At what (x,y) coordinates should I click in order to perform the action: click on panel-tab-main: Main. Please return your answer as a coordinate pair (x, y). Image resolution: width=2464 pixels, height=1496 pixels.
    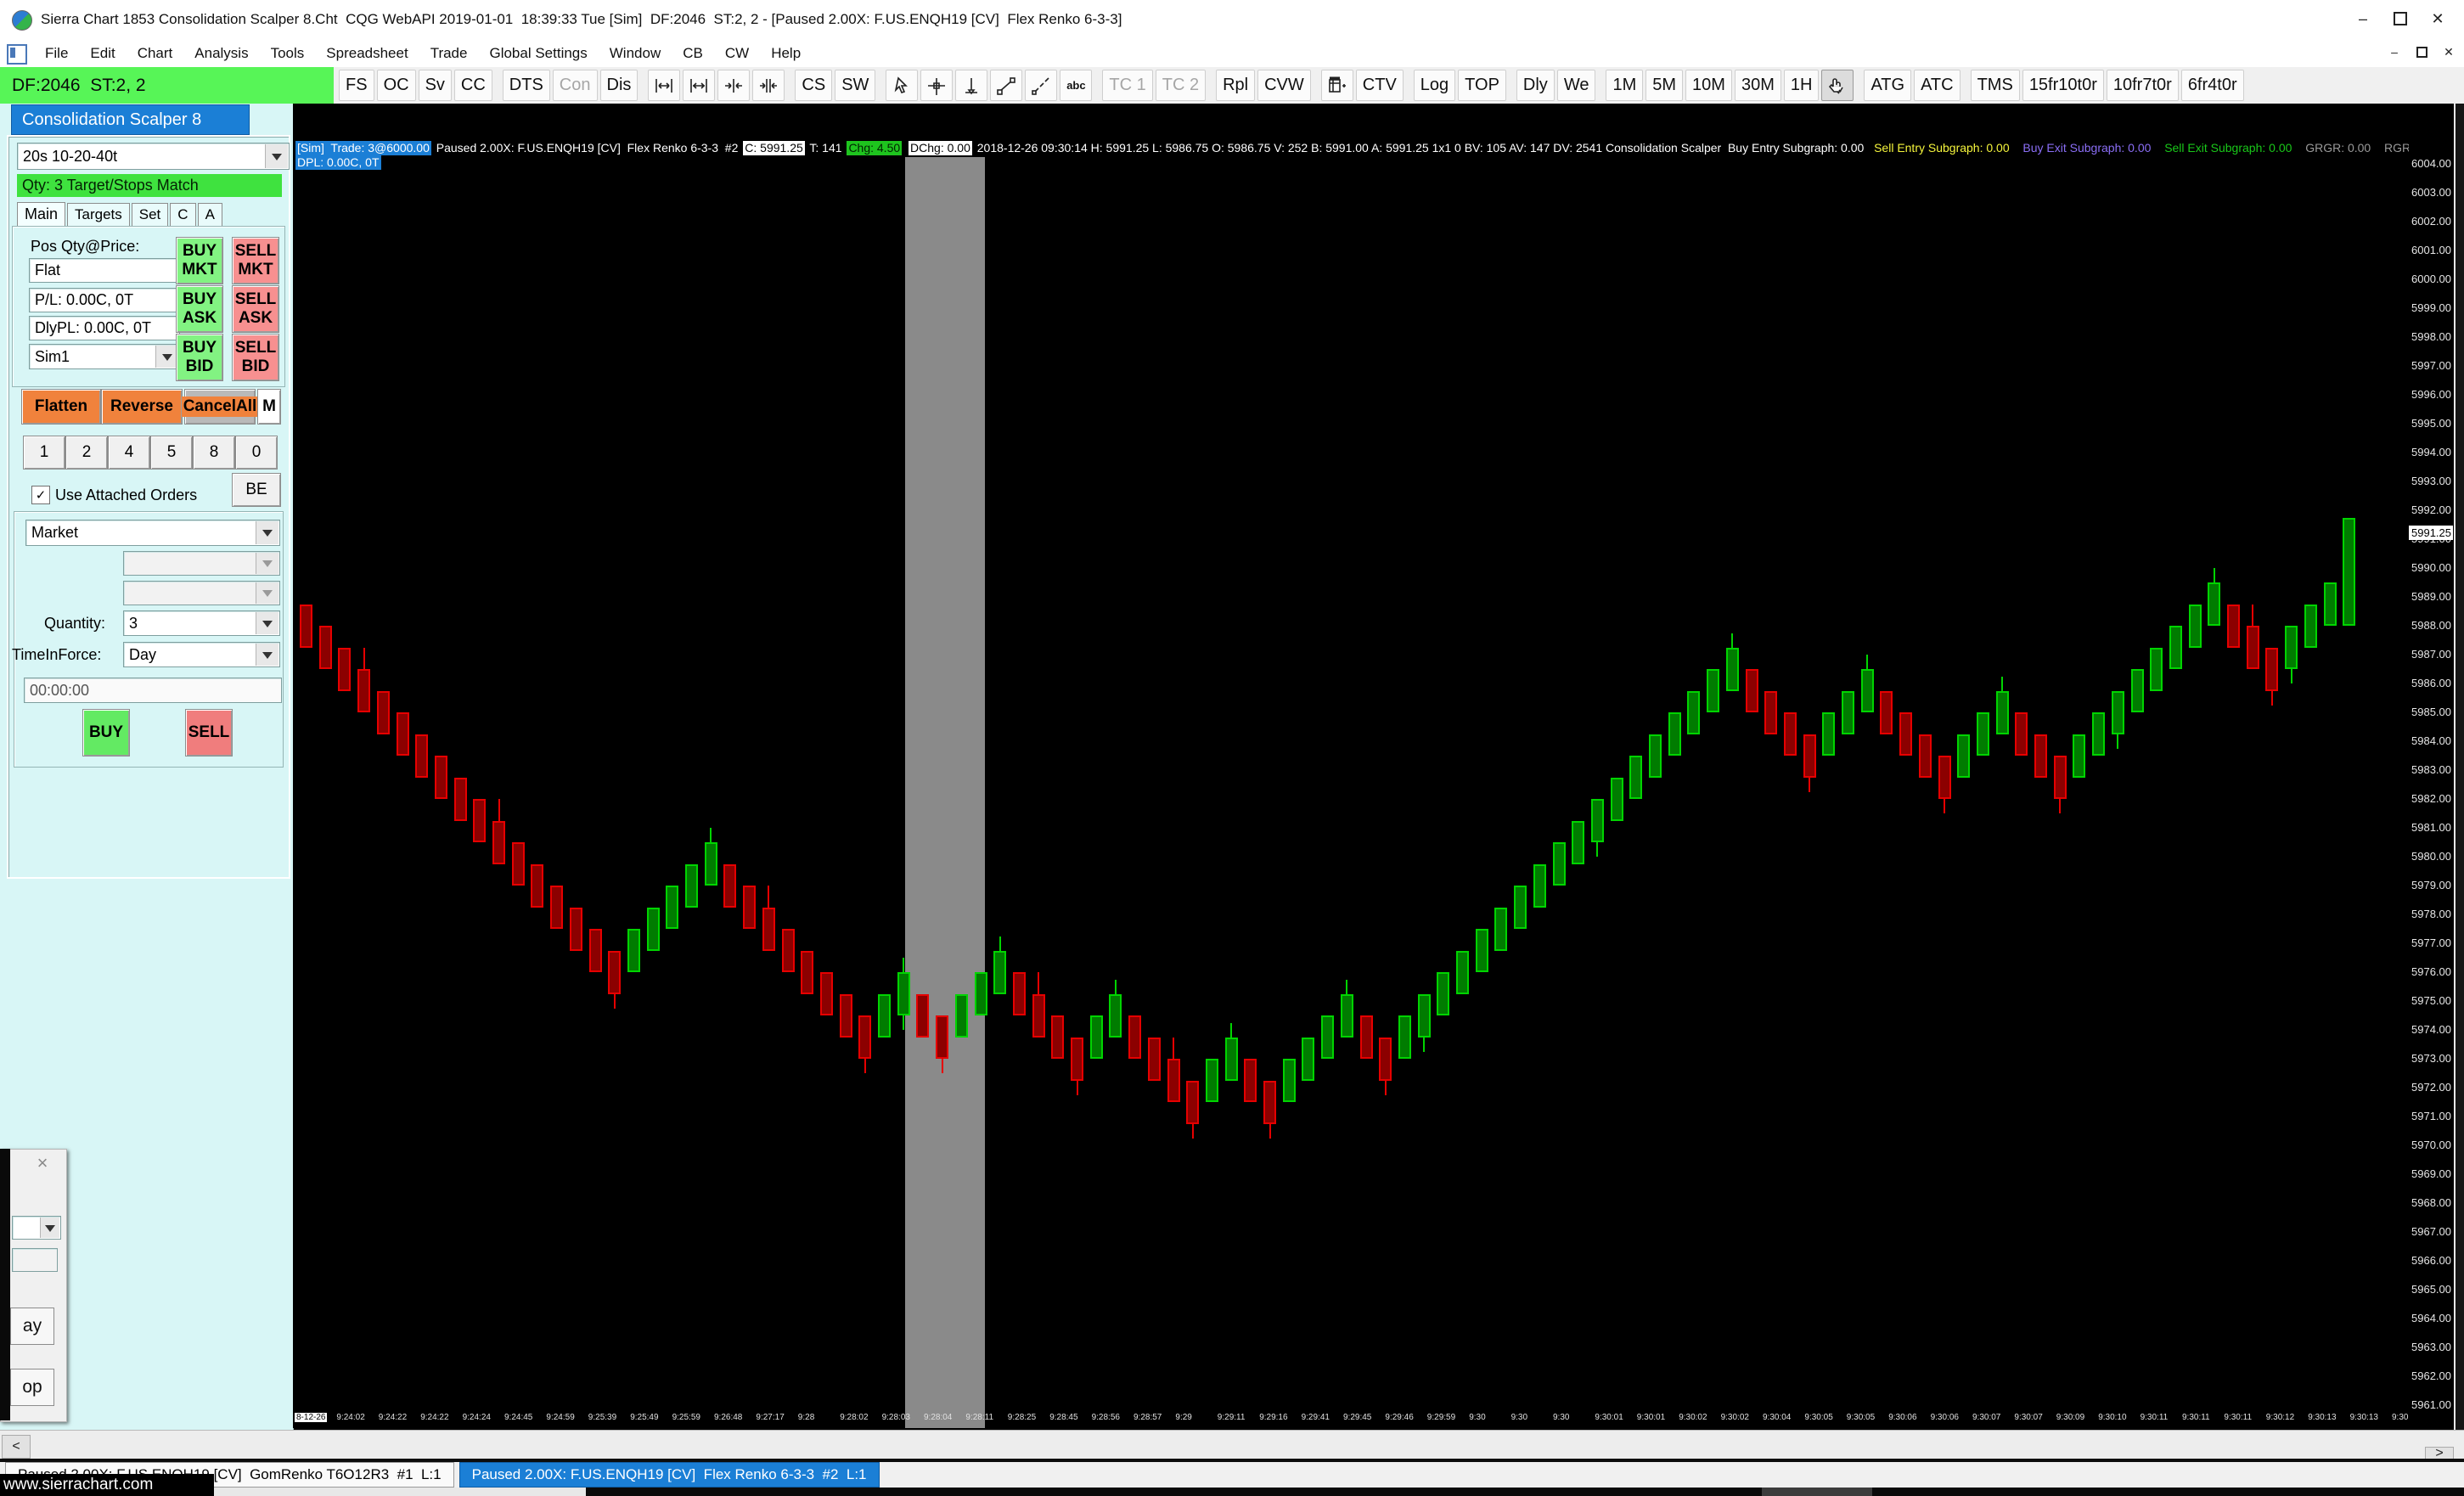
    Looking at the image, I should click on (41, 214).